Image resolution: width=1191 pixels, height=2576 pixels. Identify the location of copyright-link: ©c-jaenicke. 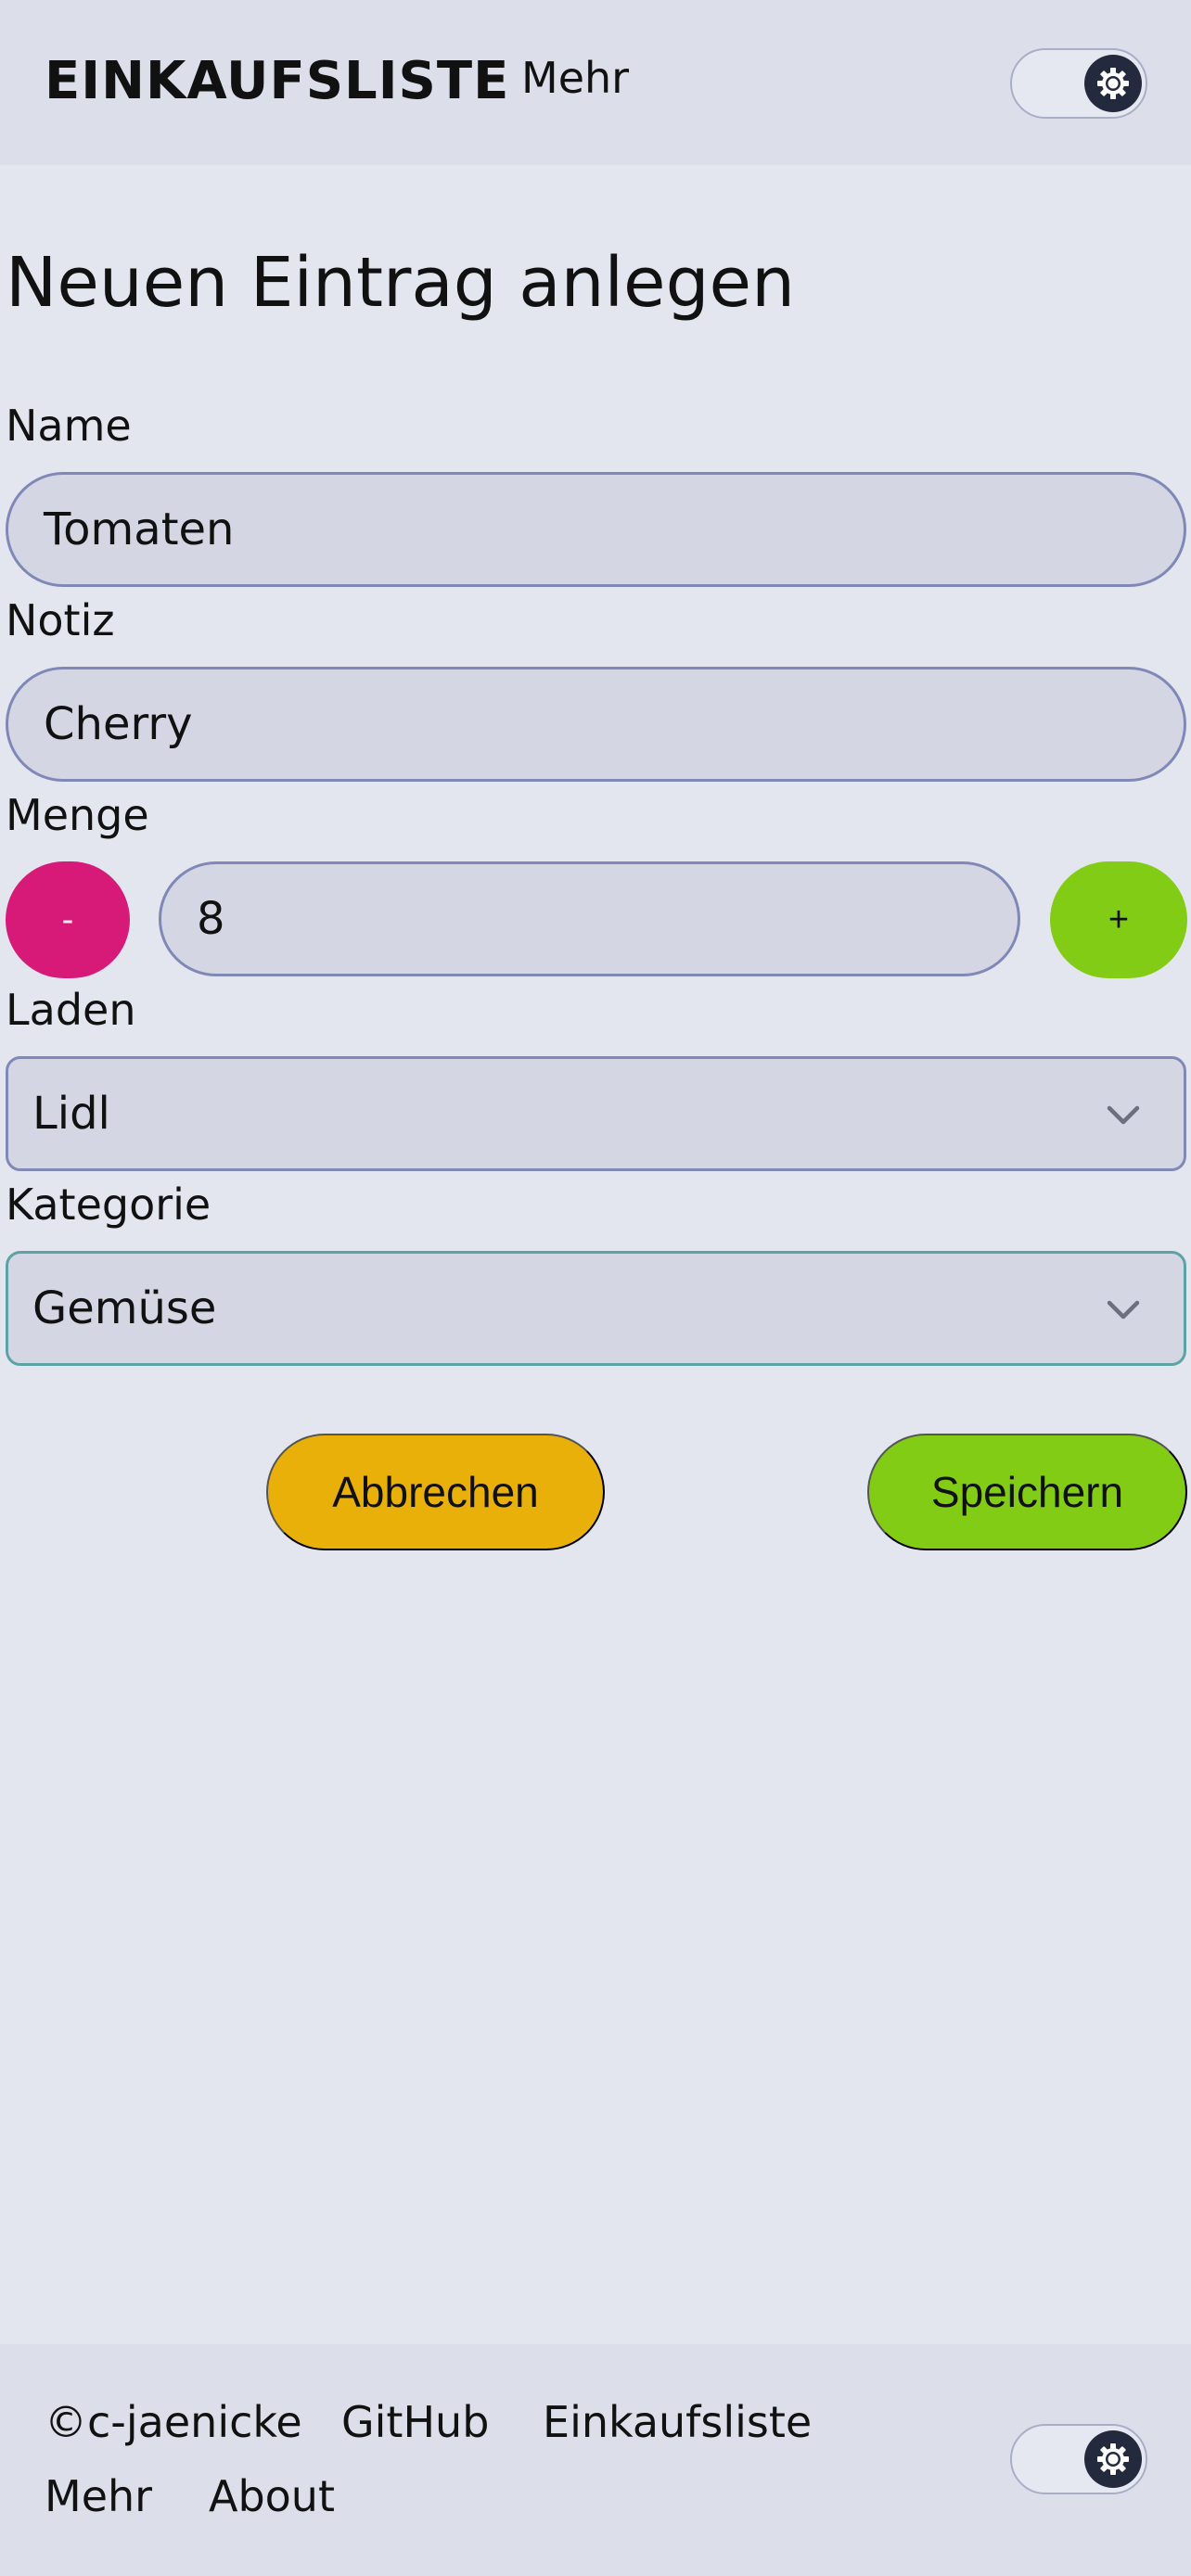
(173, 2422).